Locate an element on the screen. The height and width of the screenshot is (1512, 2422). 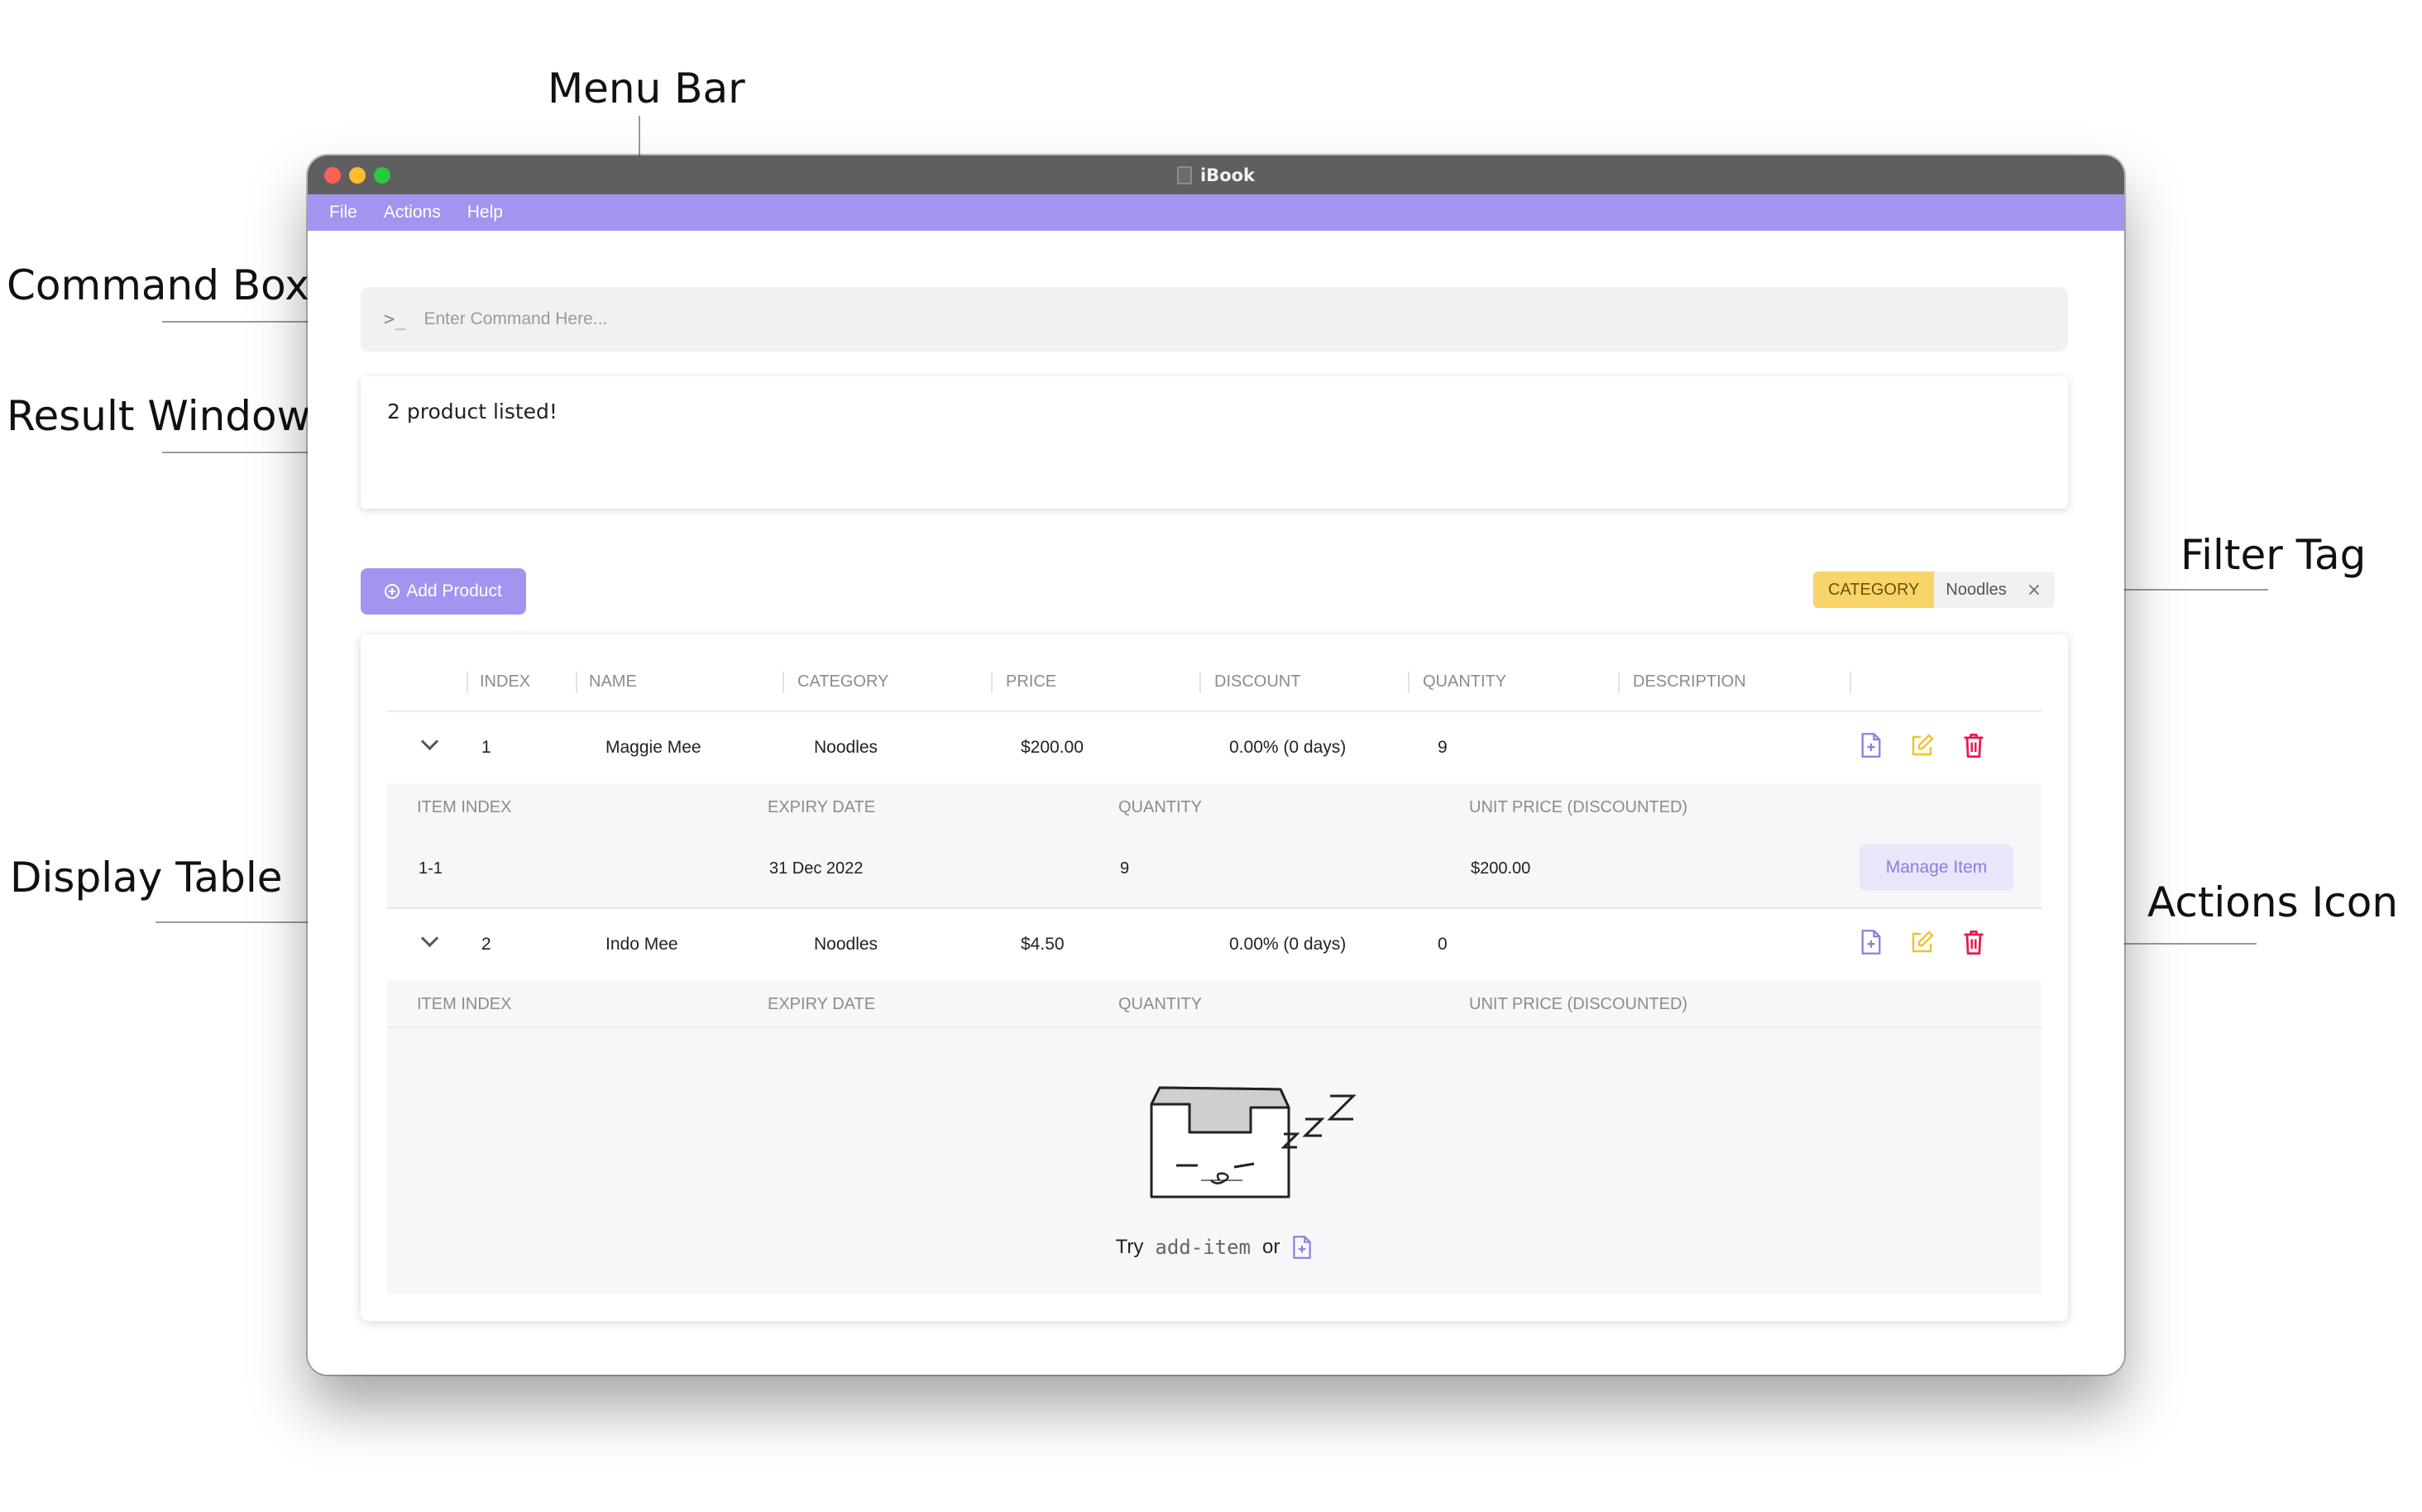
command-box: >_ is located at coordinates (1214, 319).